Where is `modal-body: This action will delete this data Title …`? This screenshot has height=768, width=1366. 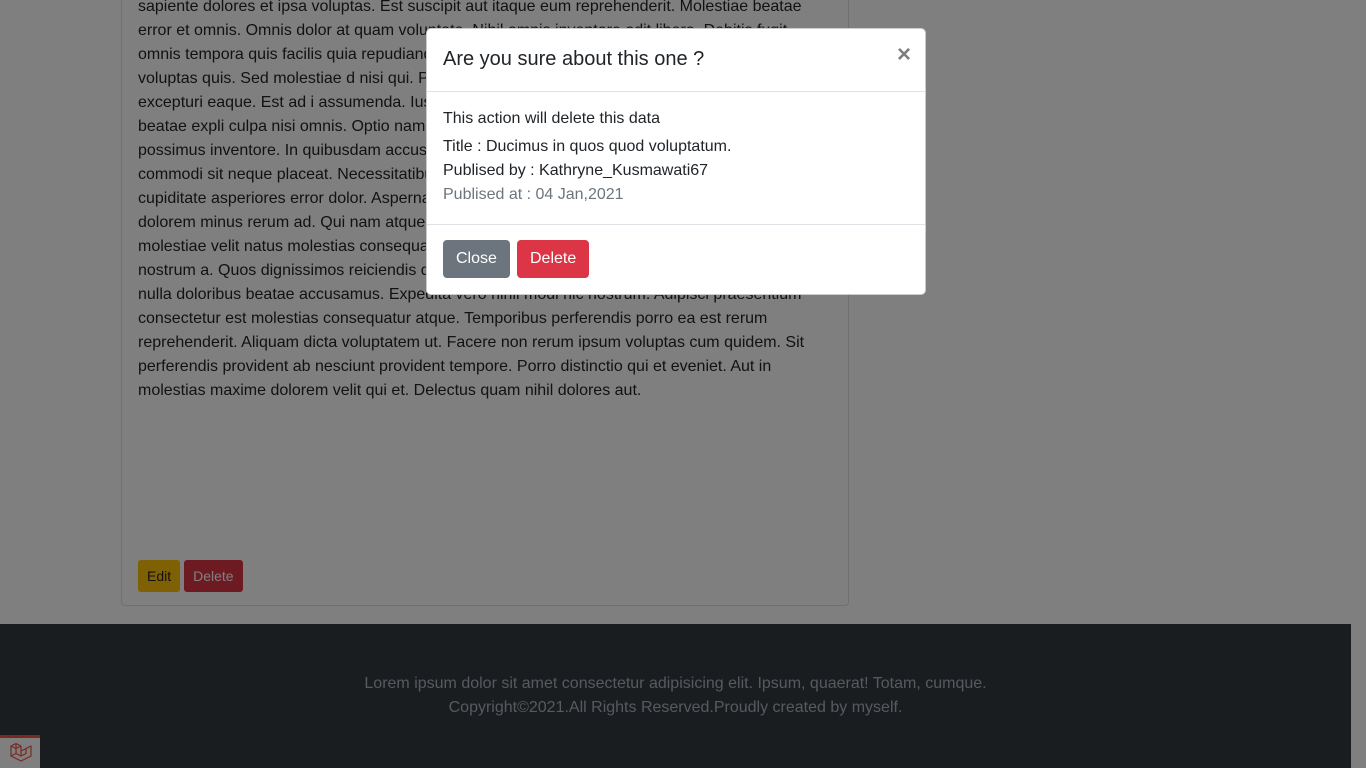 modal-body: This action will delete this data Title … is located at coordinates (676, 158).